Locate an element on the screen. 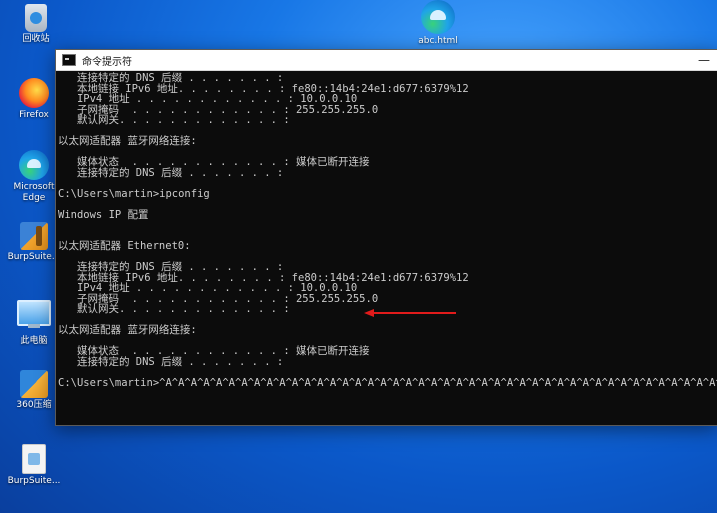 The image size is (717, 513). desktop-icon-recycle-bin: 回收站 is located at coordinates (36, 24).